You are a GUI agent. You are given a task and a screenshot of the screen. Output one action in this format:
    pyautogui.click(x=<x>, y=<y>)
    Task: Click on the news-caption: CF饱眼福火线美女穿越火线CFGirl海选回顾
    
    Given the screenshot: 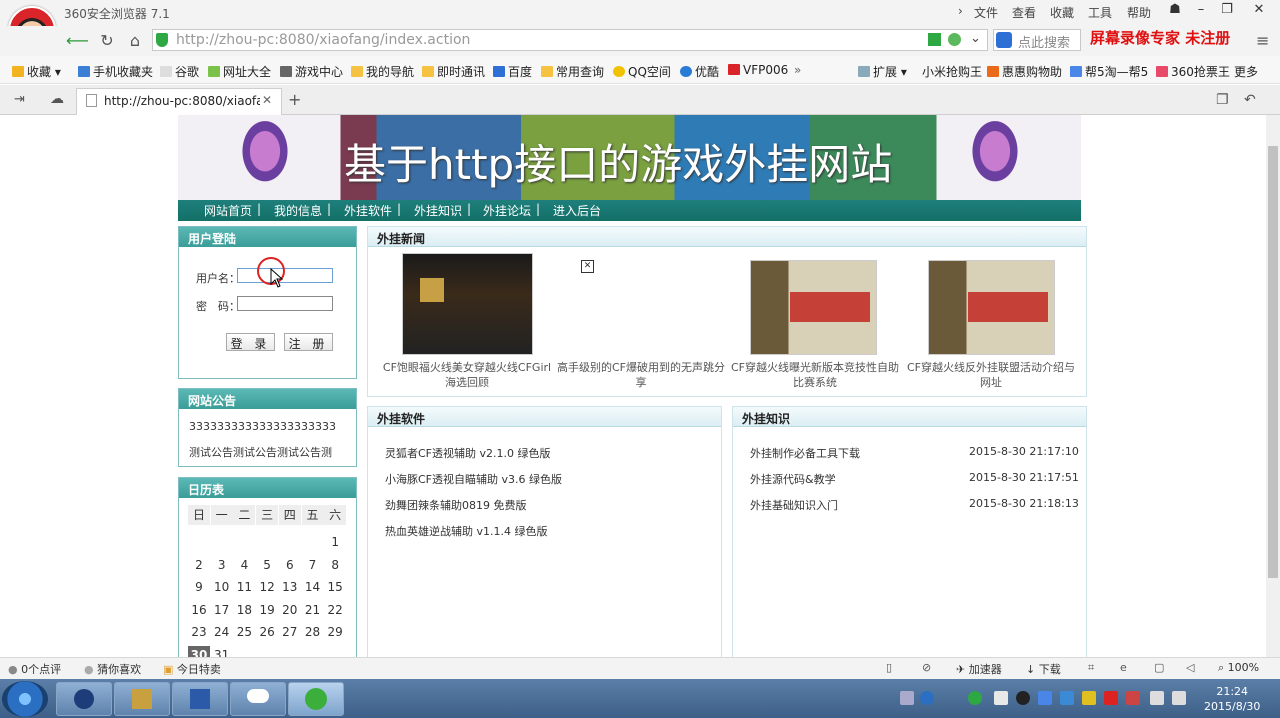 What is the action you would take?
    pyautogui.click(x=467, y=375)
    